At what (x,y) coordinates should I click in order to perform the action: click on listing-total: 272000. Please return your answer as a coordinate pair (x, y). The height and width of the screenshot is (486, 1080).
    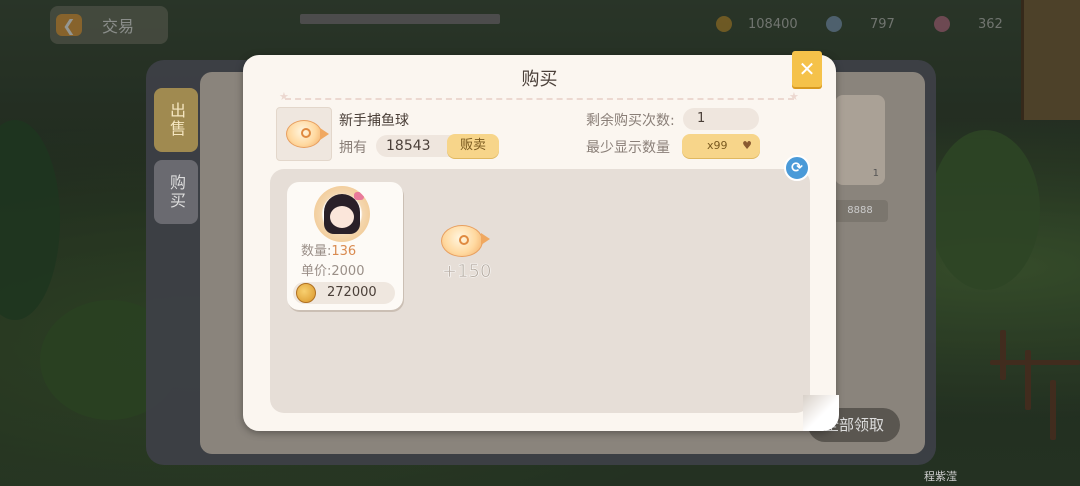
    Looking at the image, I should click on (344, 293).